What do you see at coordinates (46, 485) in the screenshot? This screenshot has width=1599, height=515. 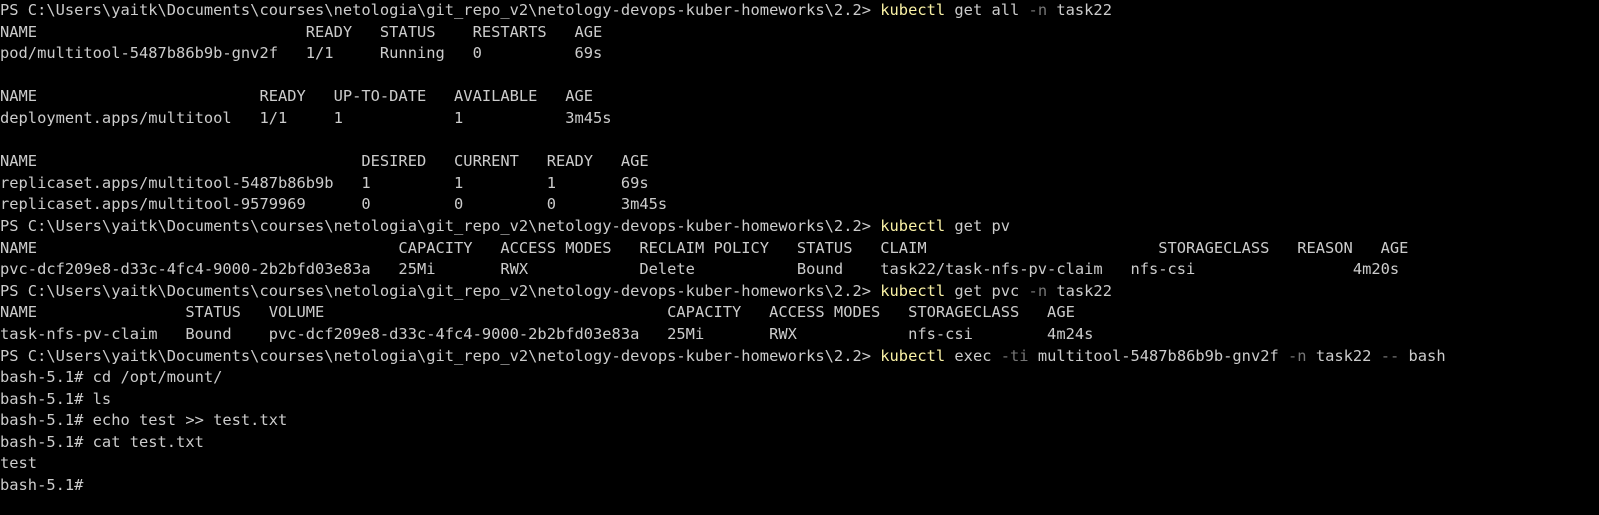 I see `output-line: bash-5.1#` at bounding box center [46, 485].